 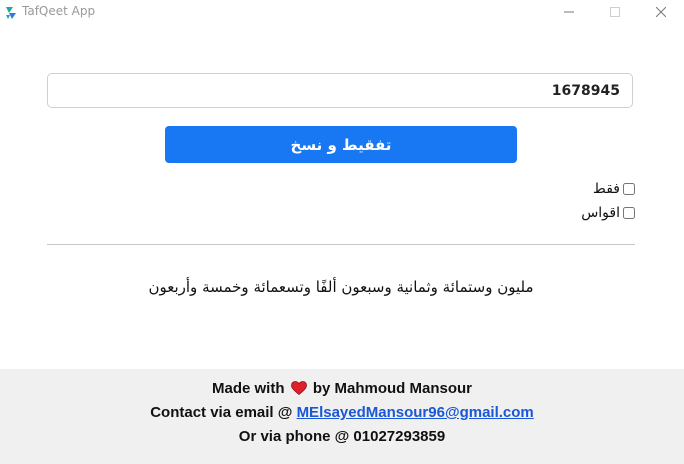 I want to click on maximize-icon, so click(x=615, y=12).